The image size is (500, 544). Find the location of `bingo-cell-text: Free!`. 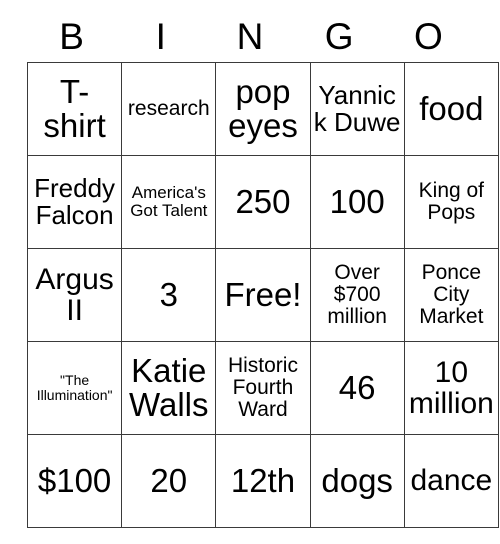

bingo-cell-text: Free! is located at coordinates (263, 294).